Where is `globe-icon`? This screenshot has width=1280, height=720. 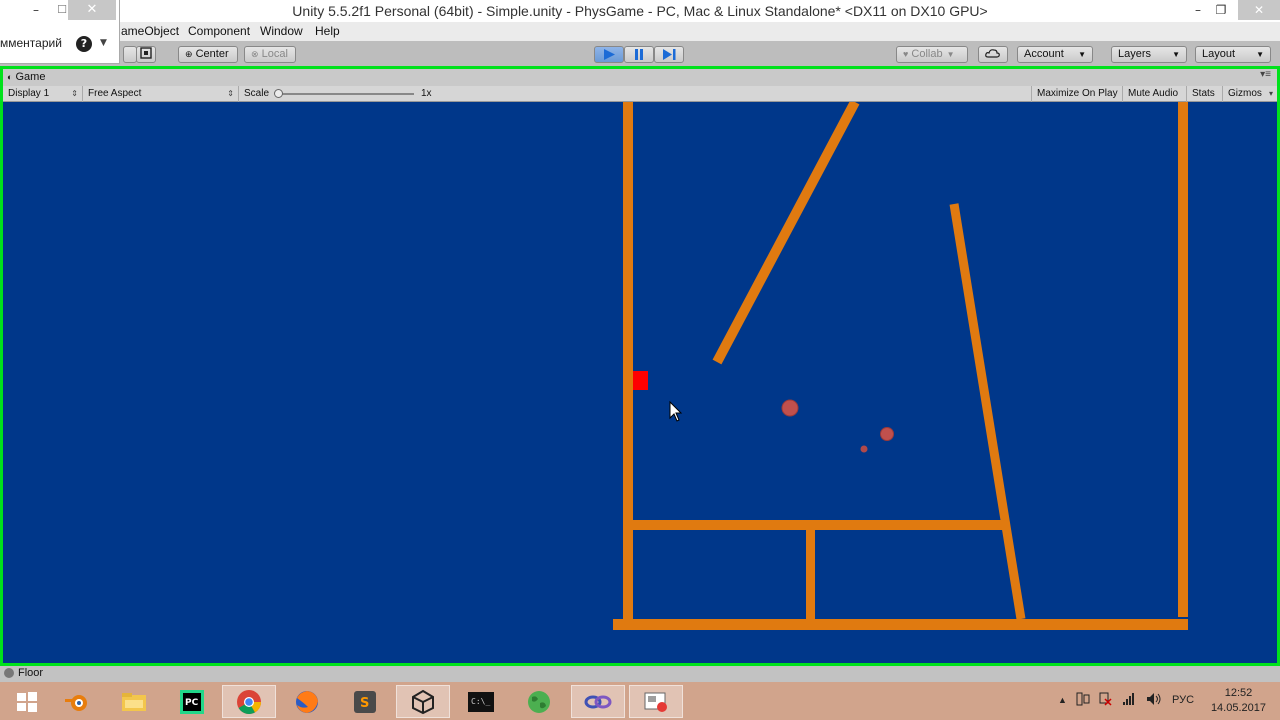 globe-icon is located at coordinates (539, 701).